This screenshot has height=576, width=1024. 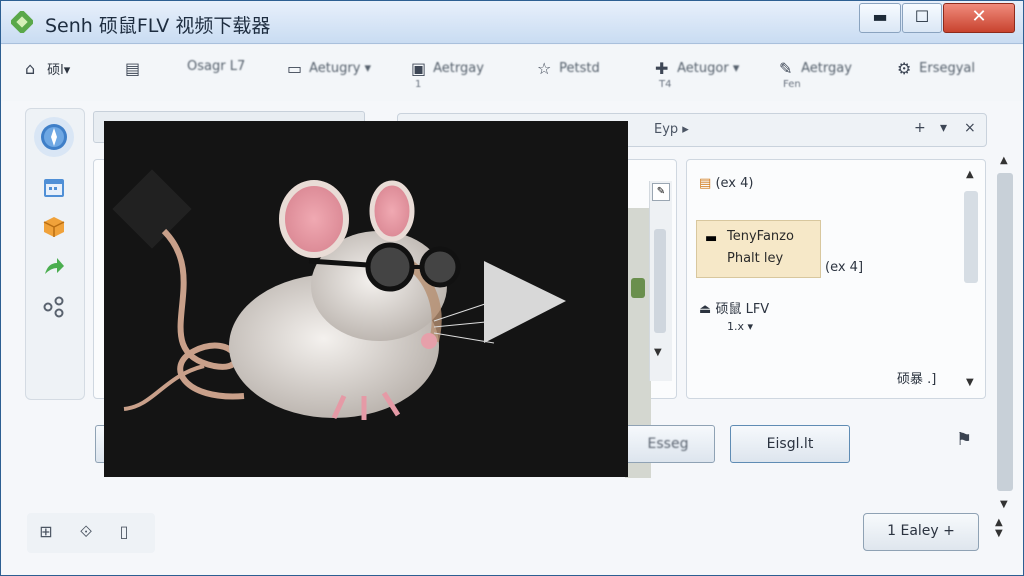 I want to click on screen-icon: ▭, so click(x=295, y=68).